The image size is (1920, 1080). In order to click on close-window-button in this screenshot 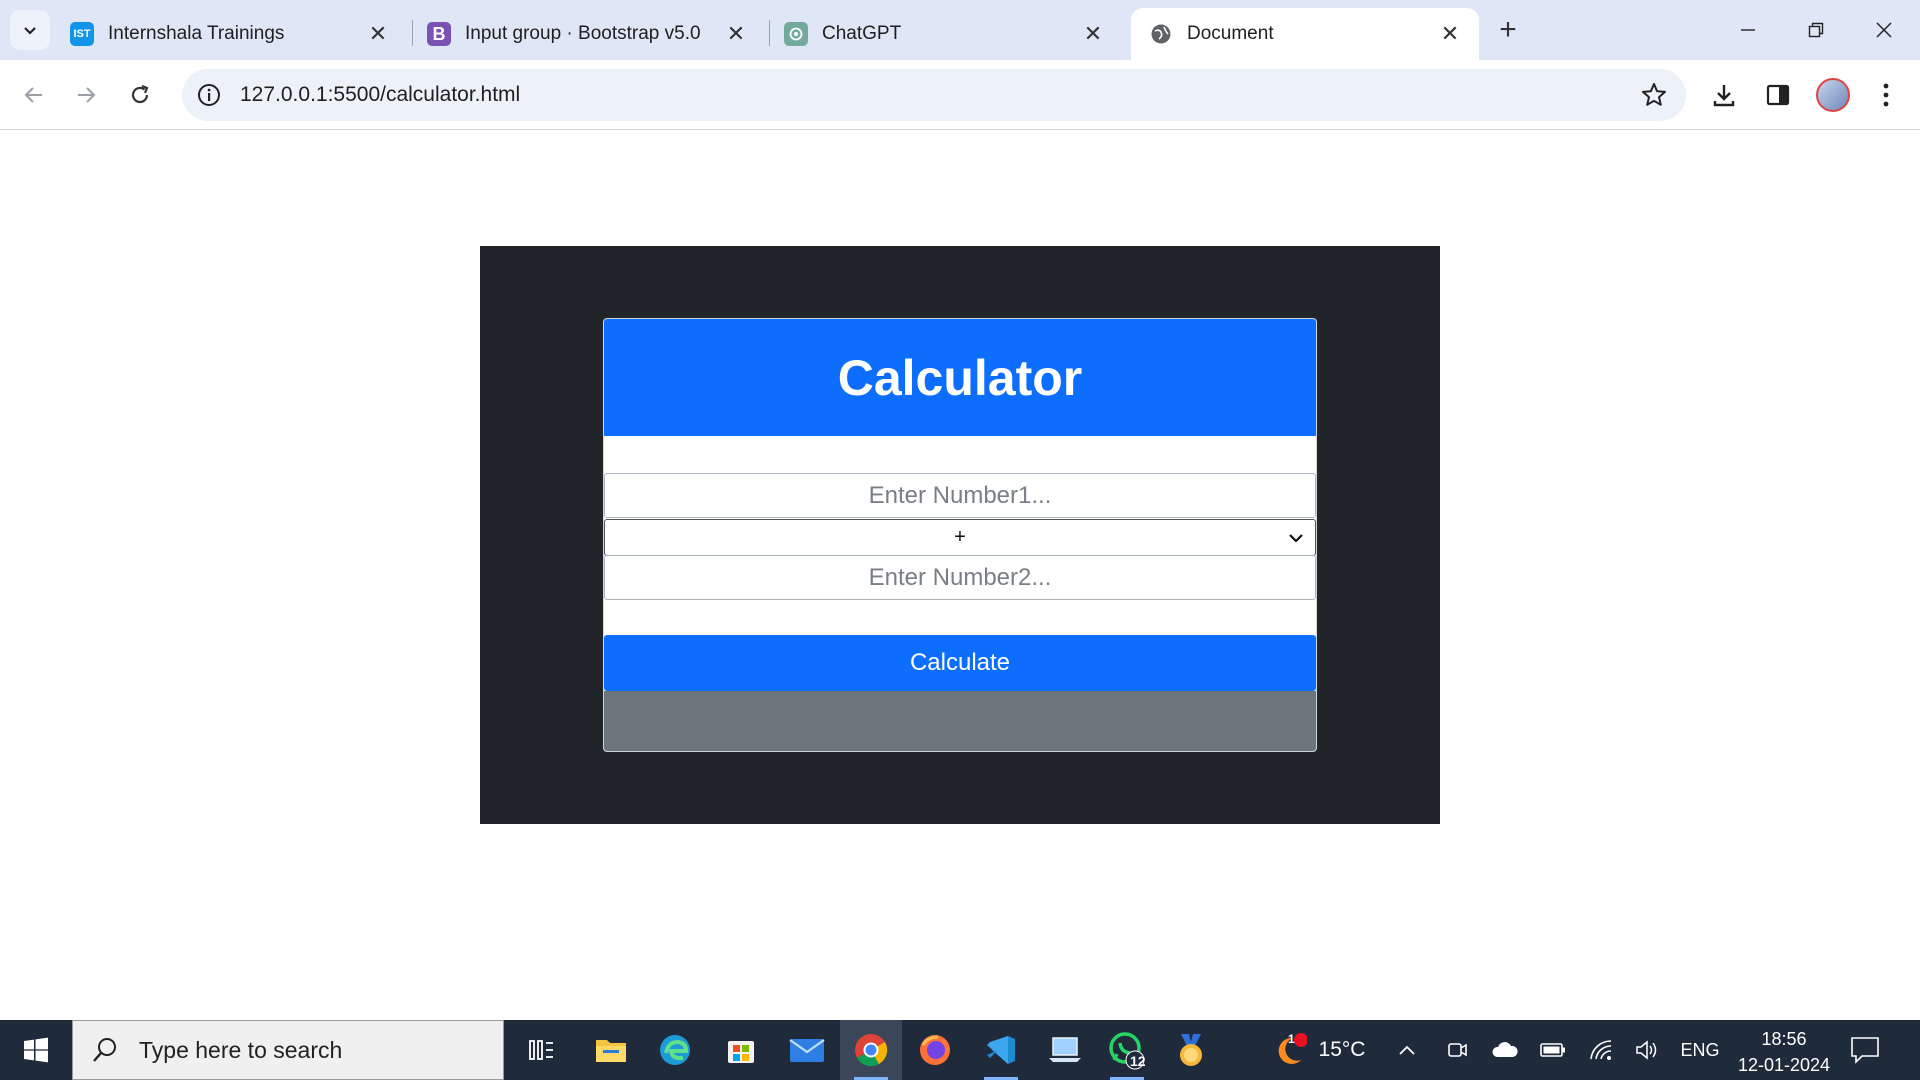, I will do `click(1884, 30)`.